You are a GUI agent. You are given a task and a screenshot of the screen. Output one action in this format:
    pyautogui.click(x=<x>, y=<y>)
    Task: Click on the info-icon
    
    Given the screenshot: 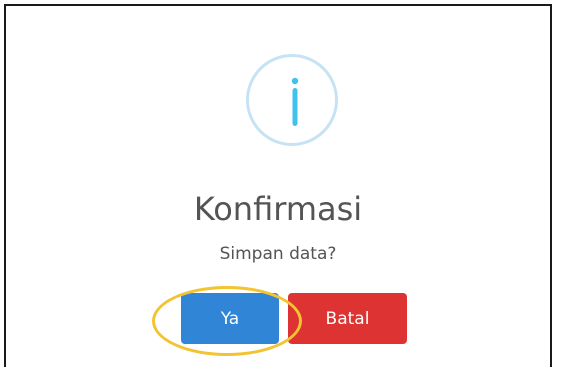 What is the action you would take?
    pyautogui.click(x=292, y=100)
    